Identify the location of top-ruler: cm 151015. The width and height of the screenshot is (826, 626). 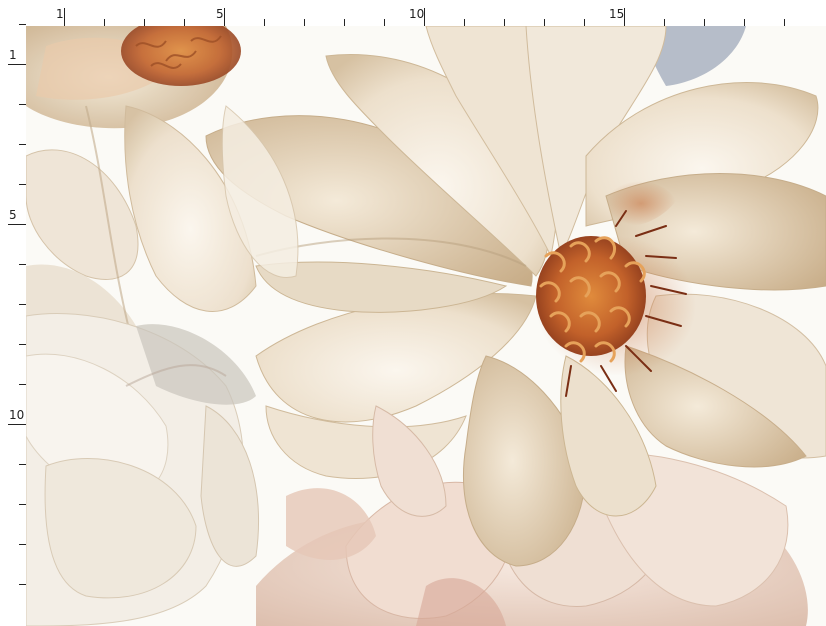
(413, 13).